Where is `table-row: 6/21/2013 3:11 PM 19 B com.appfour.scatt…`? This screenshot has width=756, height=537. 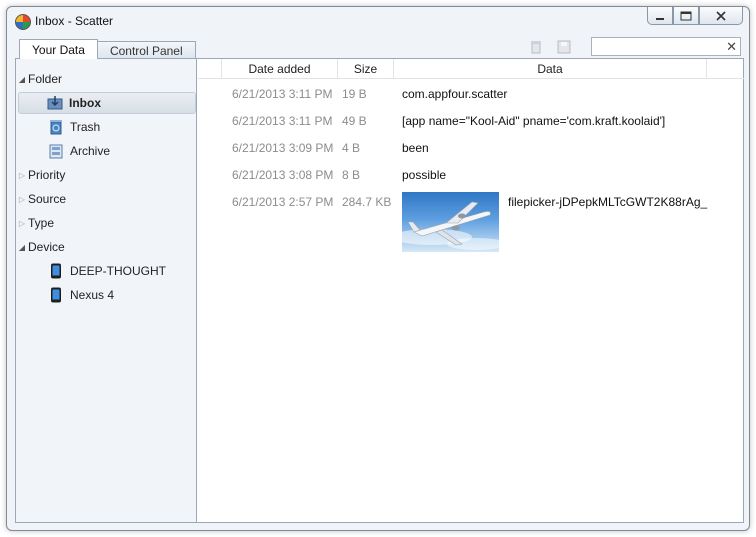 table-row: 6/21/2013 3:11 PM 19 B com.appfour.scatt… is located at coordinates (471, 94).